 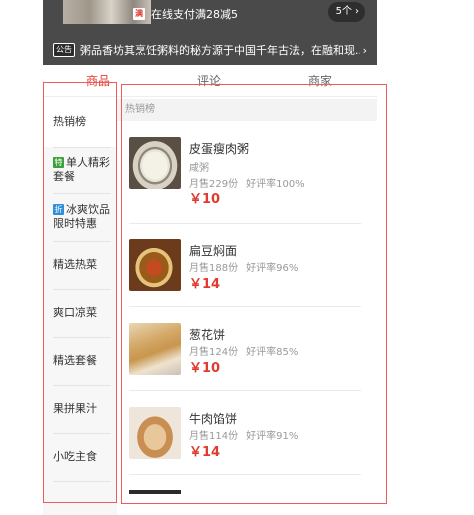 What do you see at coordinates (320, 80) in the screenshot?
I see `tab-seller: 商家` at bounding box center [320, 80].